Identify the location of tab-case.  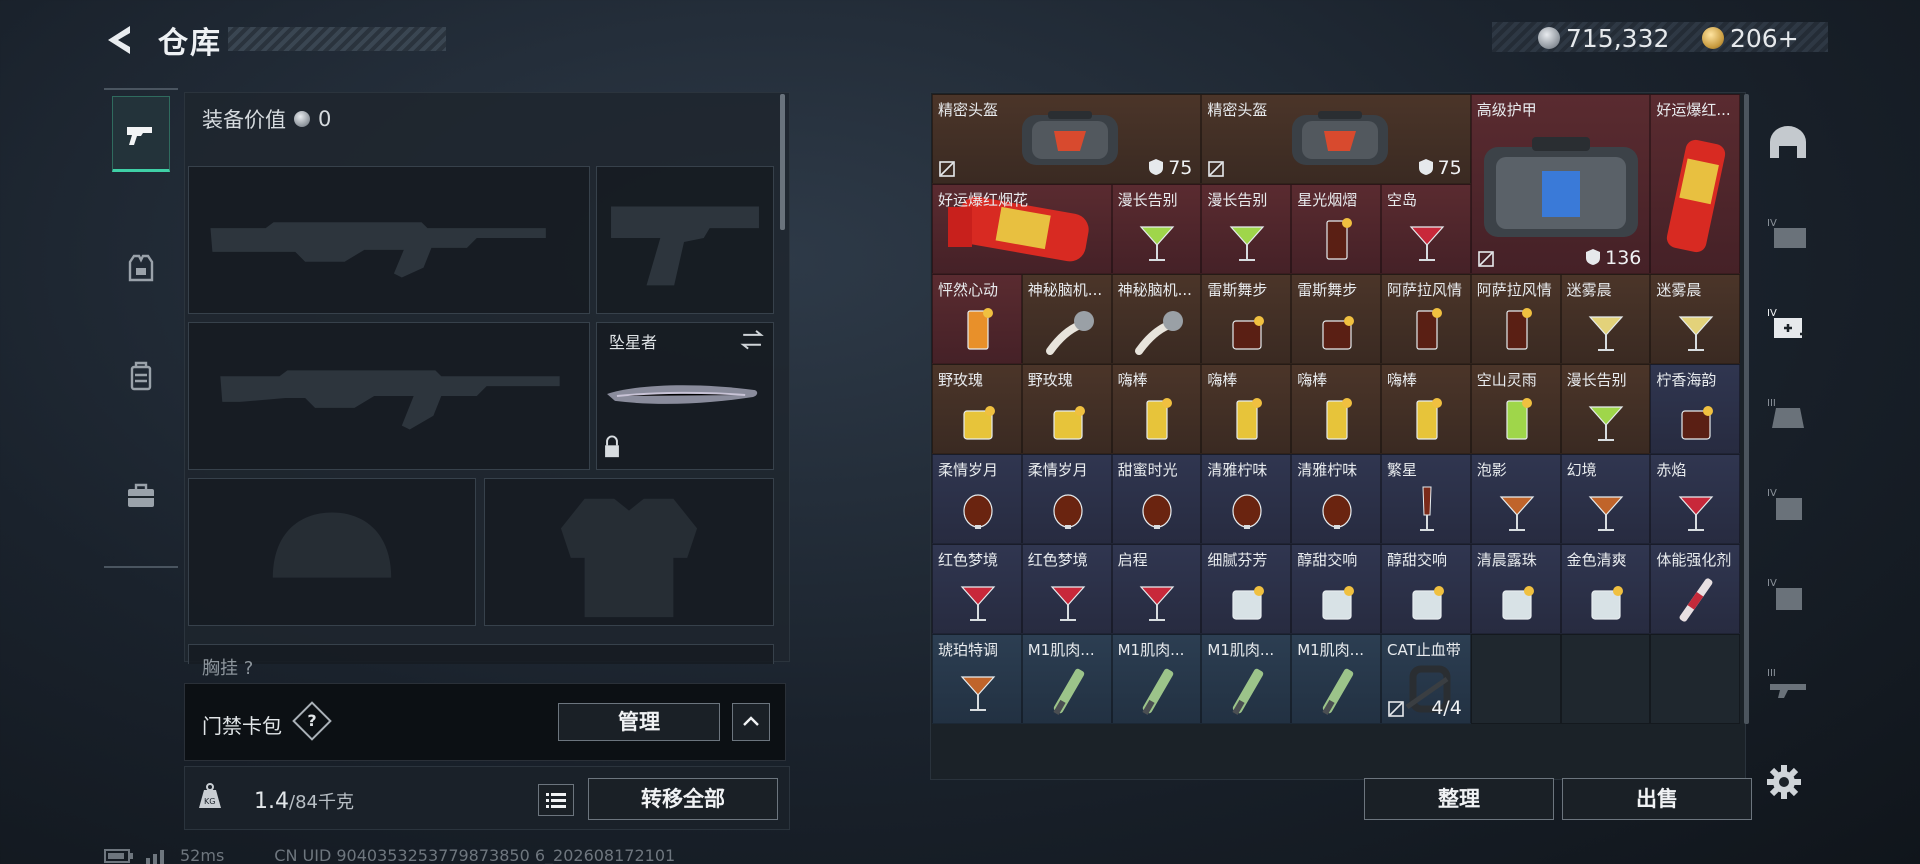
(141, 496).